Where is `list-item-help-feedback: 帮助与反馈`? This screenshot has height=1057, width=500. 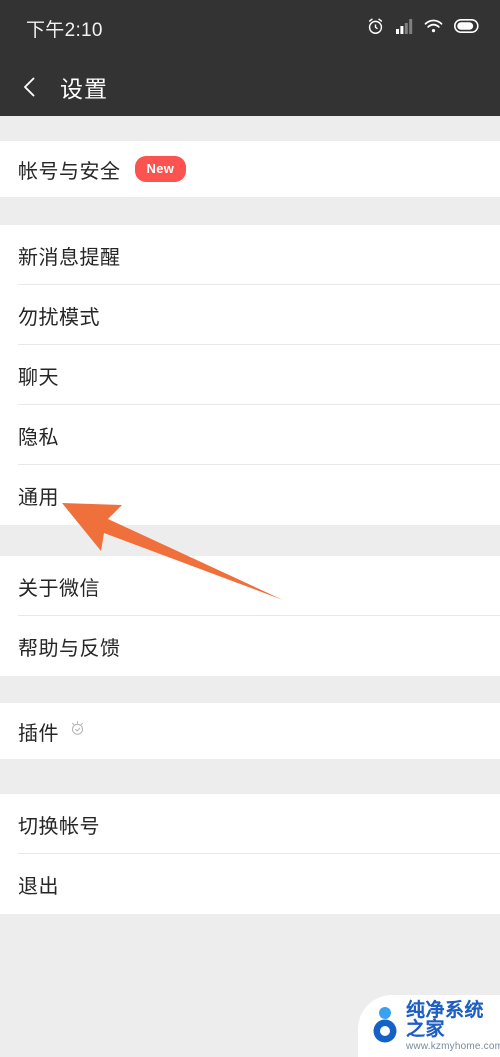
list-item-help-feedback: 帮助与反馈 is located at coordinates (250, 646).